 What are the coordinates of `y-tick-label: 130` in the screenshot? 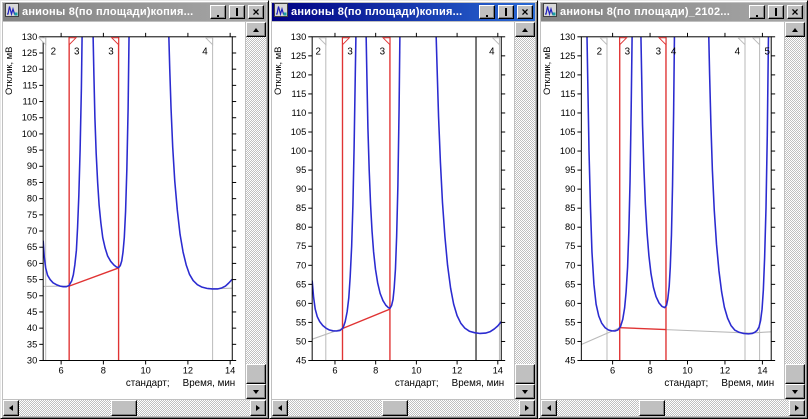 It's located at (299, 37).